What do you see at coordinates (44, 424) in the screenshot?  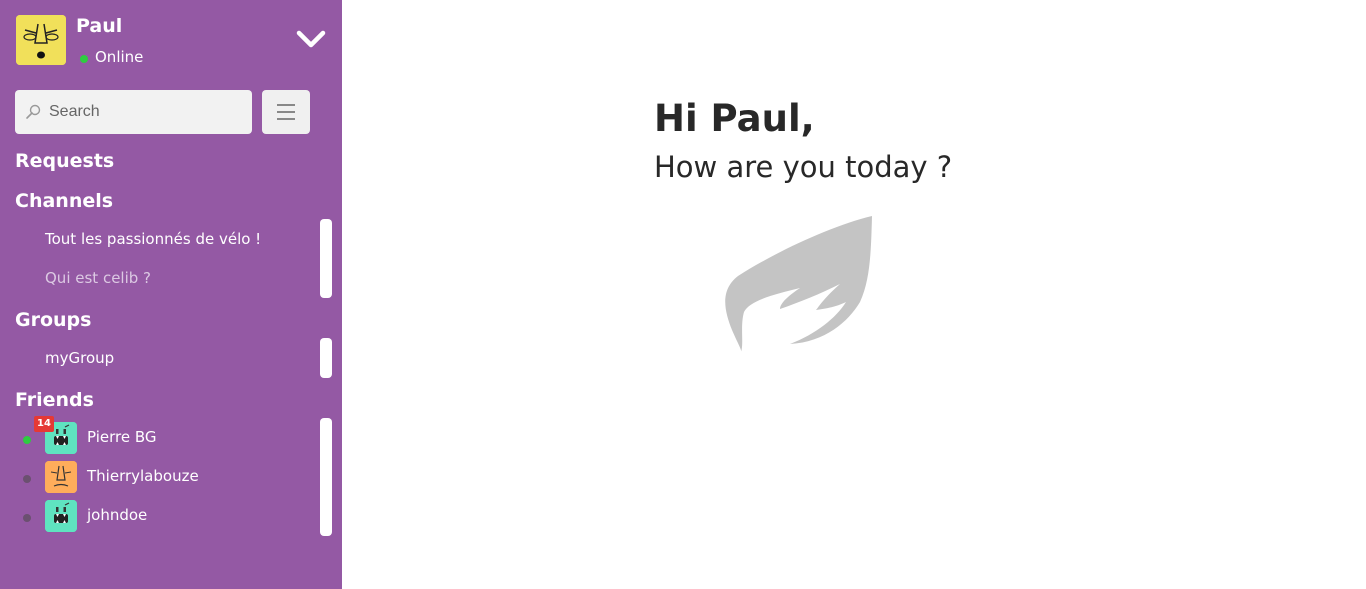 I see `unread-badge: 14` at bounding box center [44, 424].